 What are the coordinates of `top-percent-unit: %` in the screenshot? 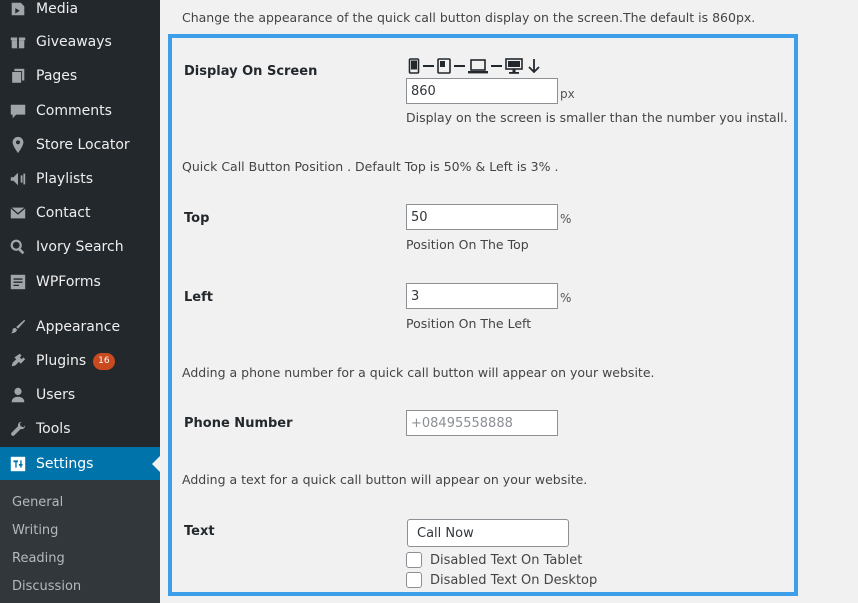 It's located at (566, 219).